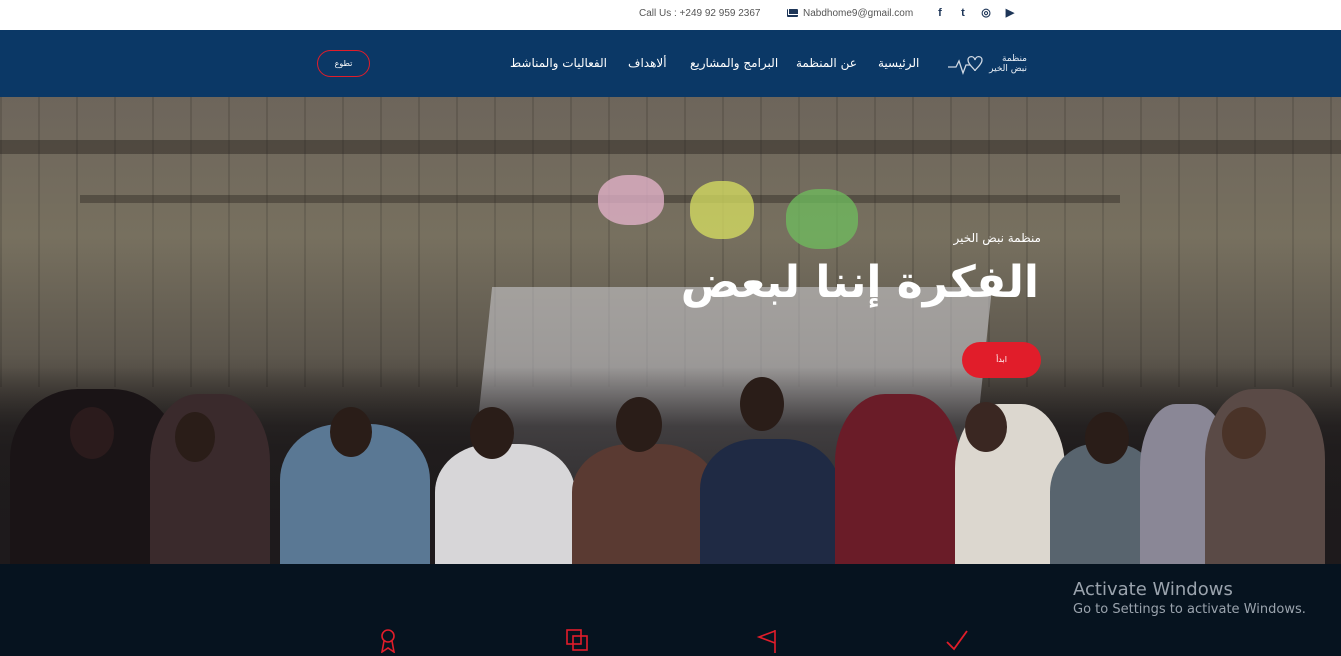 Image resolution: width=1341 pixels, height=656 pixels. I want to click on mail-icon, so click(792, 13).